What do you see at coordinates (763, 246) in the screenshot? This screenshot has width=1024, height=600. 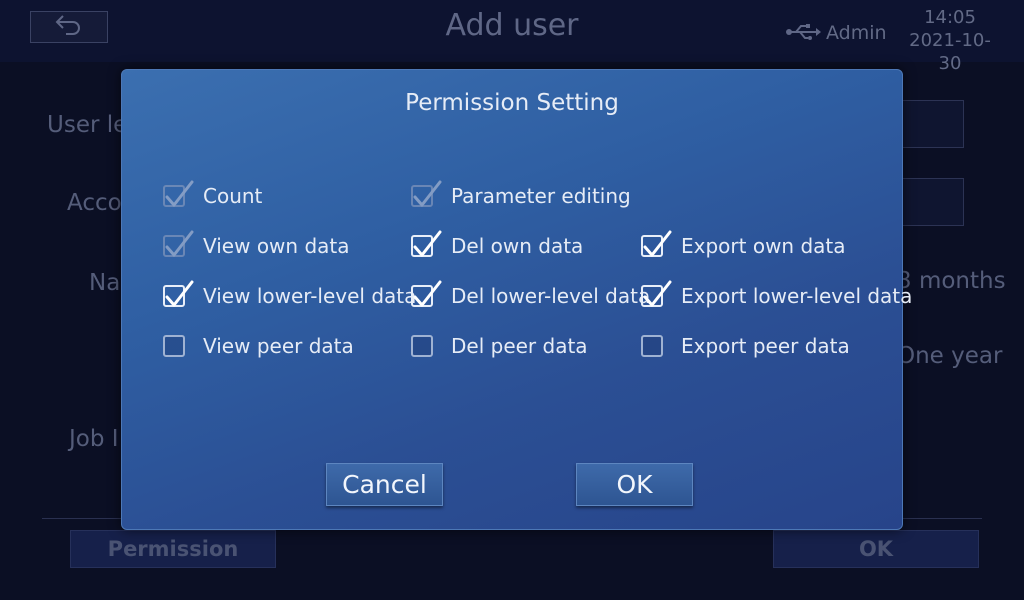 I see `perm-label: Export own data` at bounding box center [763, 246].